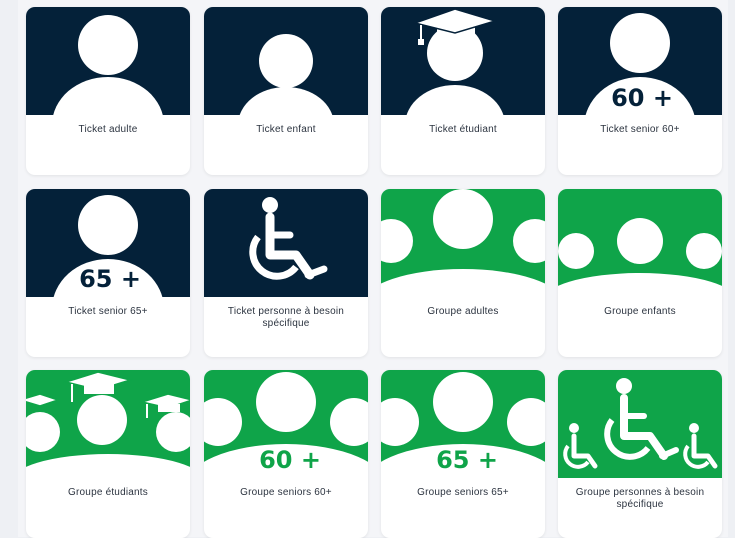 This screenshot has height=538, width=735. What do you see at coordinates (286, 61) in the screenshot?
I see `child-person-icon` at bounding box center [286, 61].